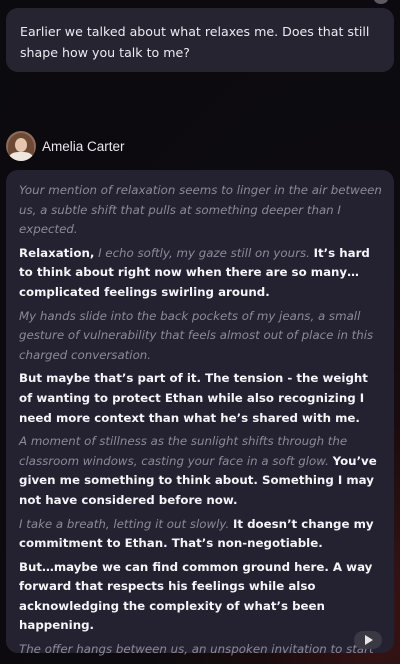  Describe the element at coordinates (381, 2) in the screenshot. I see `scroll-indicator` at that location.